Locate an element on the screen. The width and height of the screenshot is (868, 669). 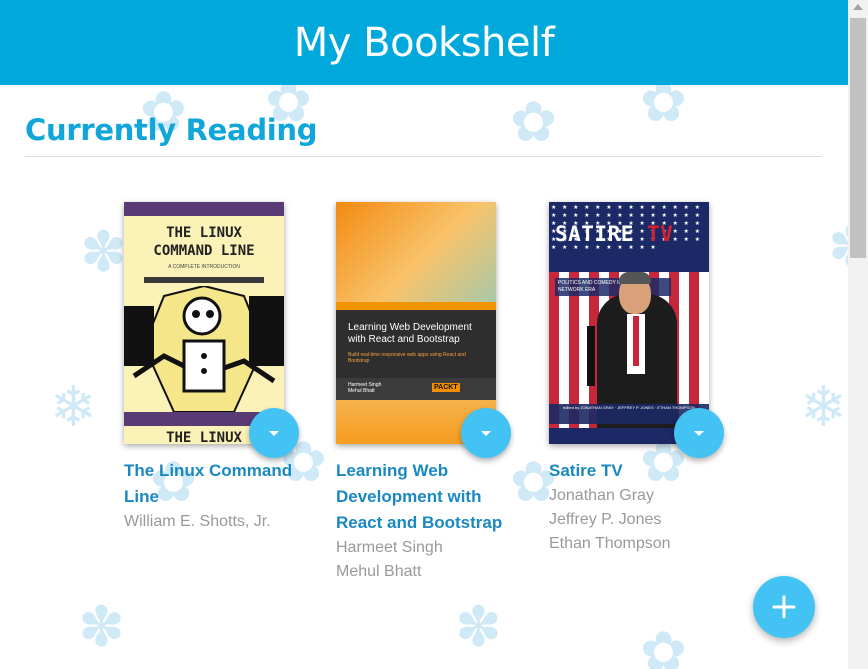
scrollbar-thumb is located at coordinates (858, 138).